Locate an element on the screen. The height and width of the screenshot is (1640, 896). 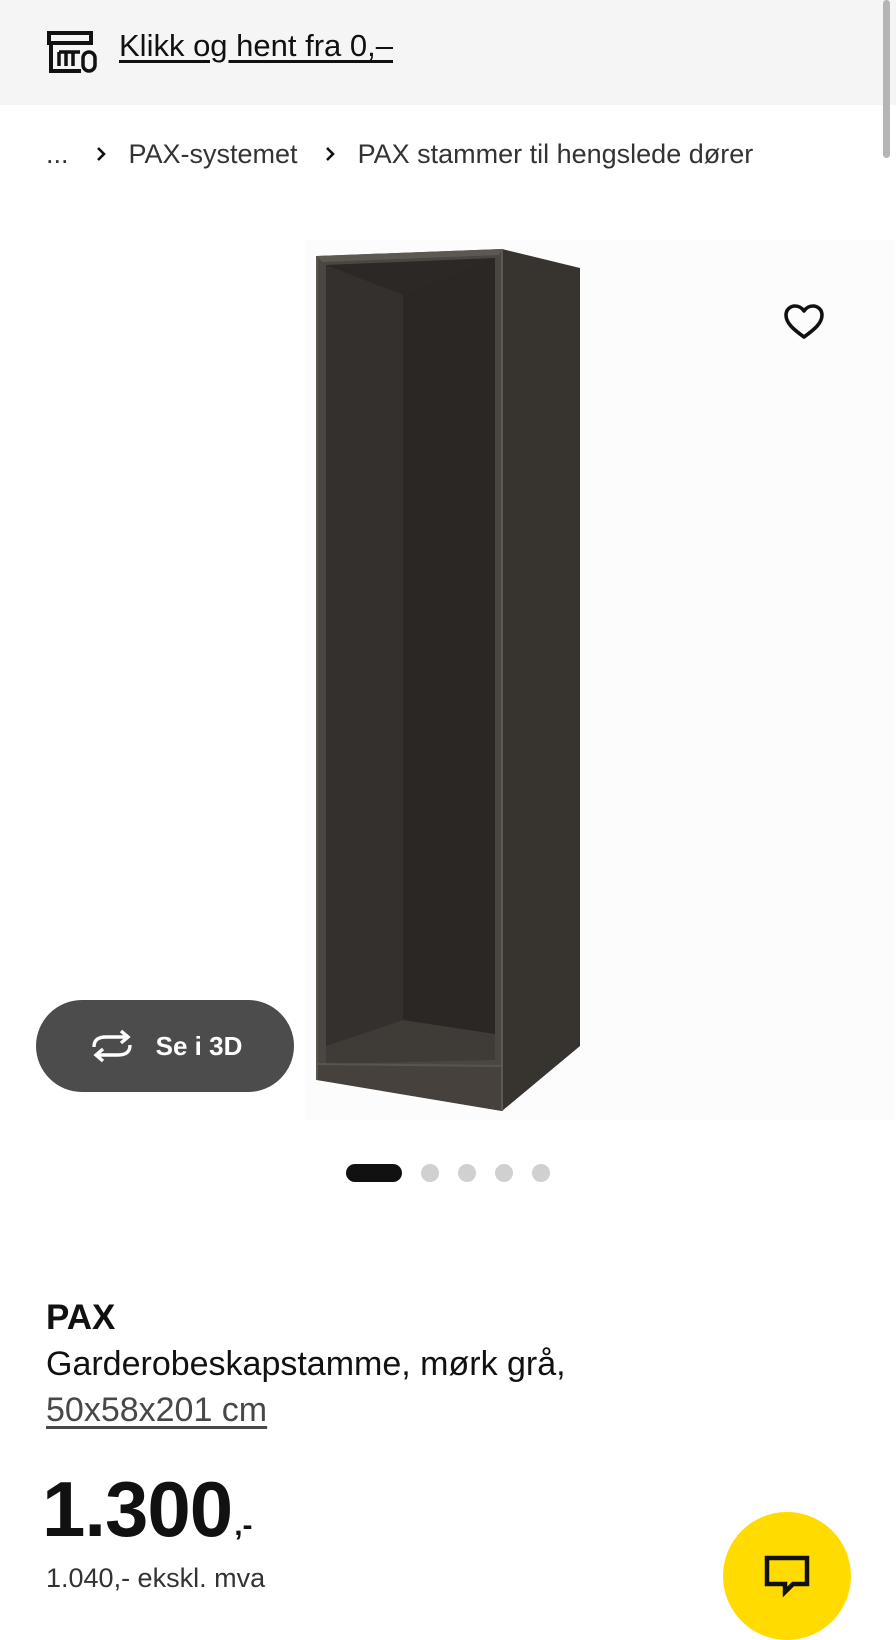
view-in-3d-button: Se i 3D is located at coordinates (165, 1046).